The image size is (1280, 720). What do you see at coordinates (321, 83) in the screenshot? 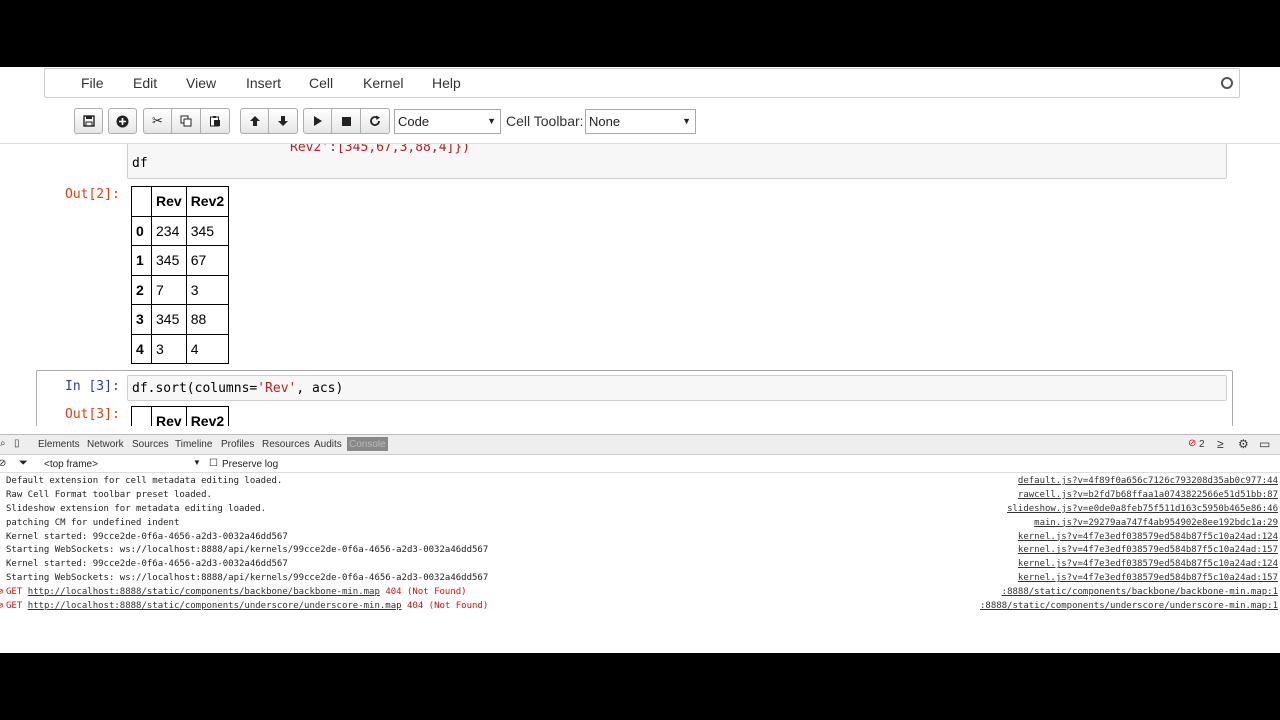
I see `menu-cell: Cell` at bounding box center [321, 83].